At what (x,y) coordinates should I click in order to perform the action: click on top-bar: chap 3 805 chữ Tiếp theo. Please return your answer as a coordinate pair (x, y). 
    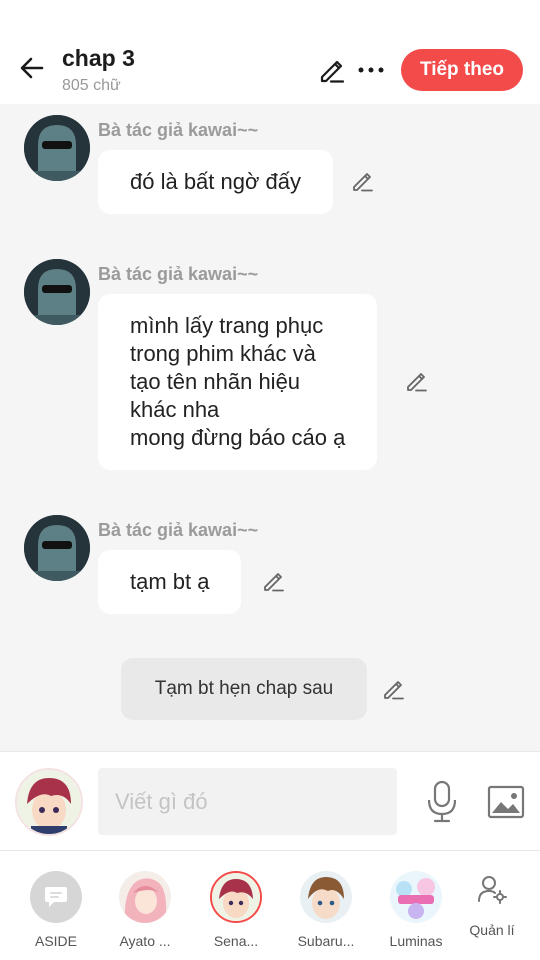
    Looking at the image, I should click on (270, 52).